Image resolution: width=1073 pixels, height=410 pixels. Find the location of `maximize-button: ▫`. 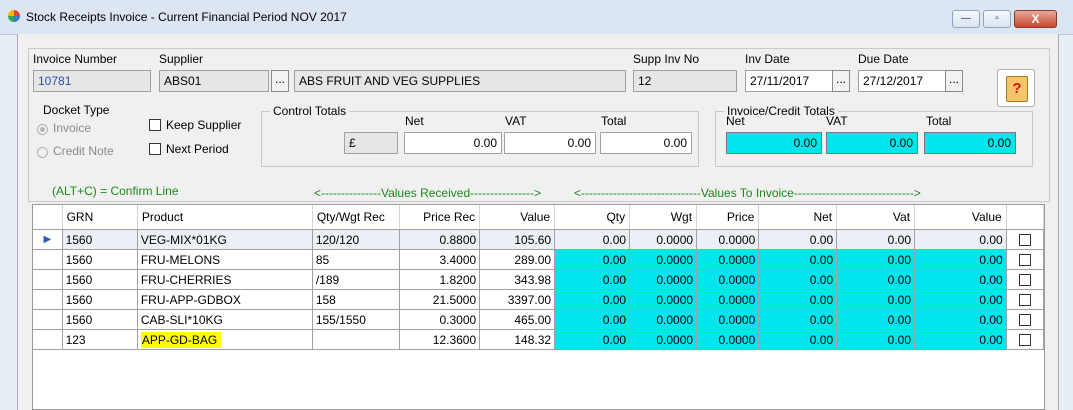

maximize-button: ▫ is located at coordinates (997, 19).